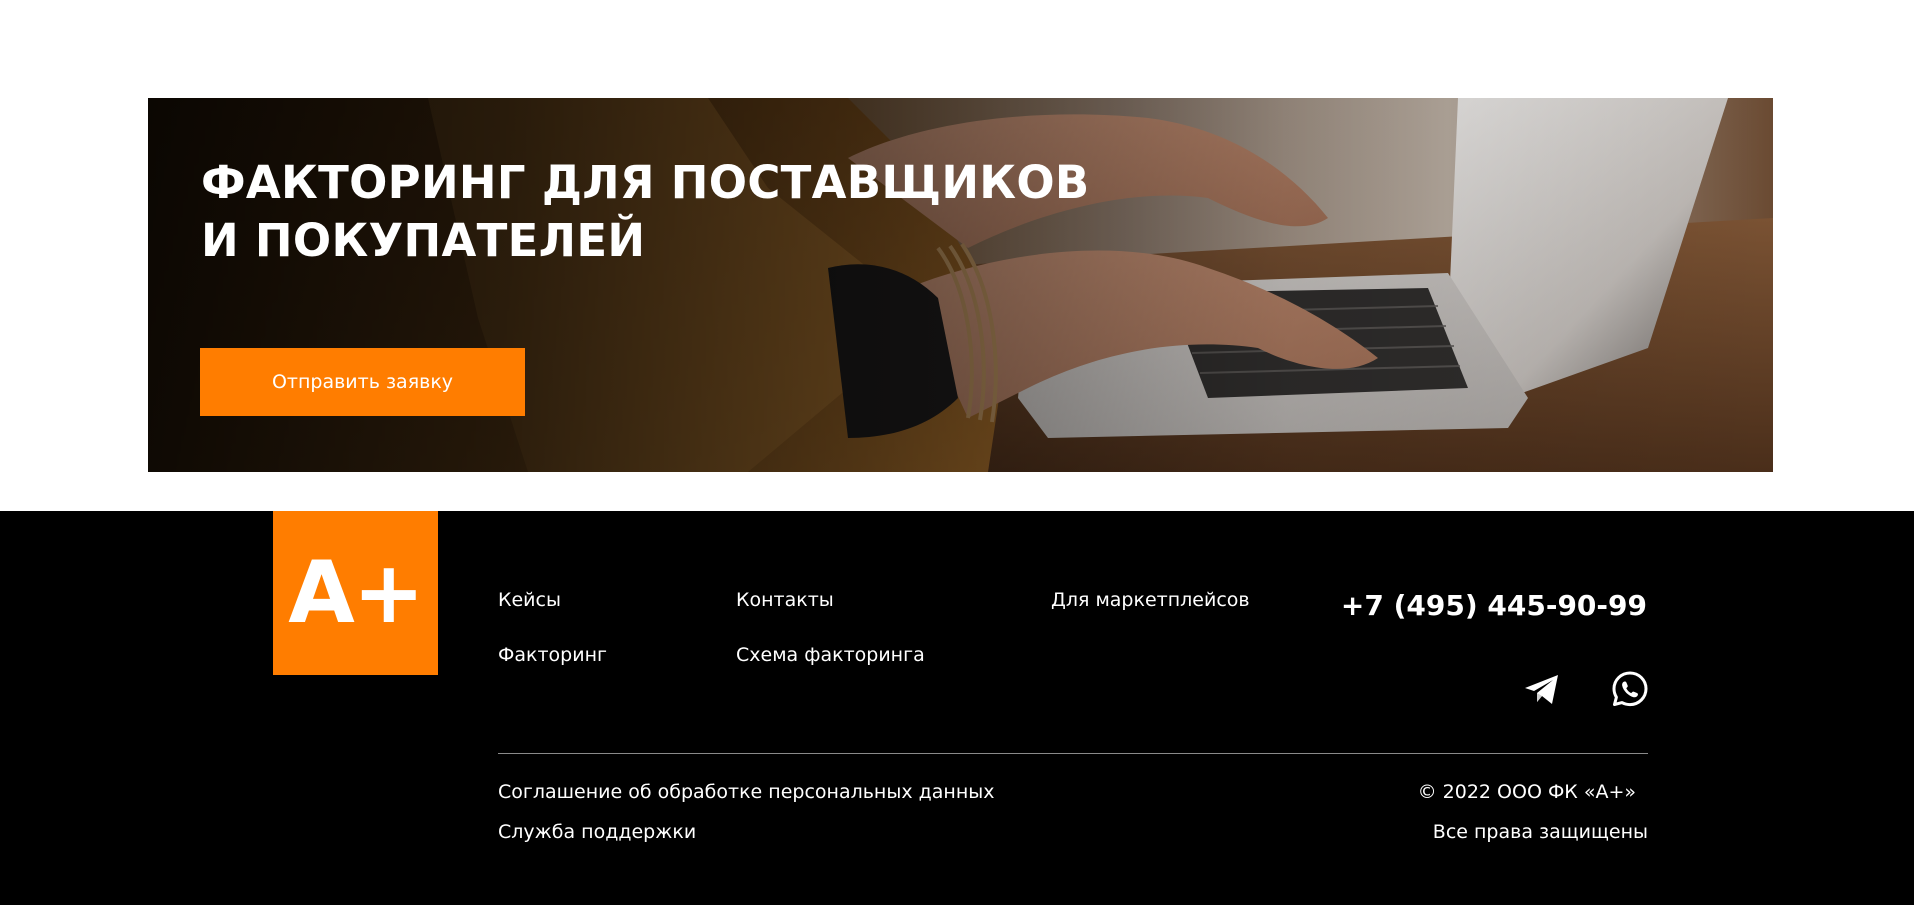 Image resolution: width=1914 pixels, height=905 pixels. I want to click on footer-divider, so click(1073, 753).